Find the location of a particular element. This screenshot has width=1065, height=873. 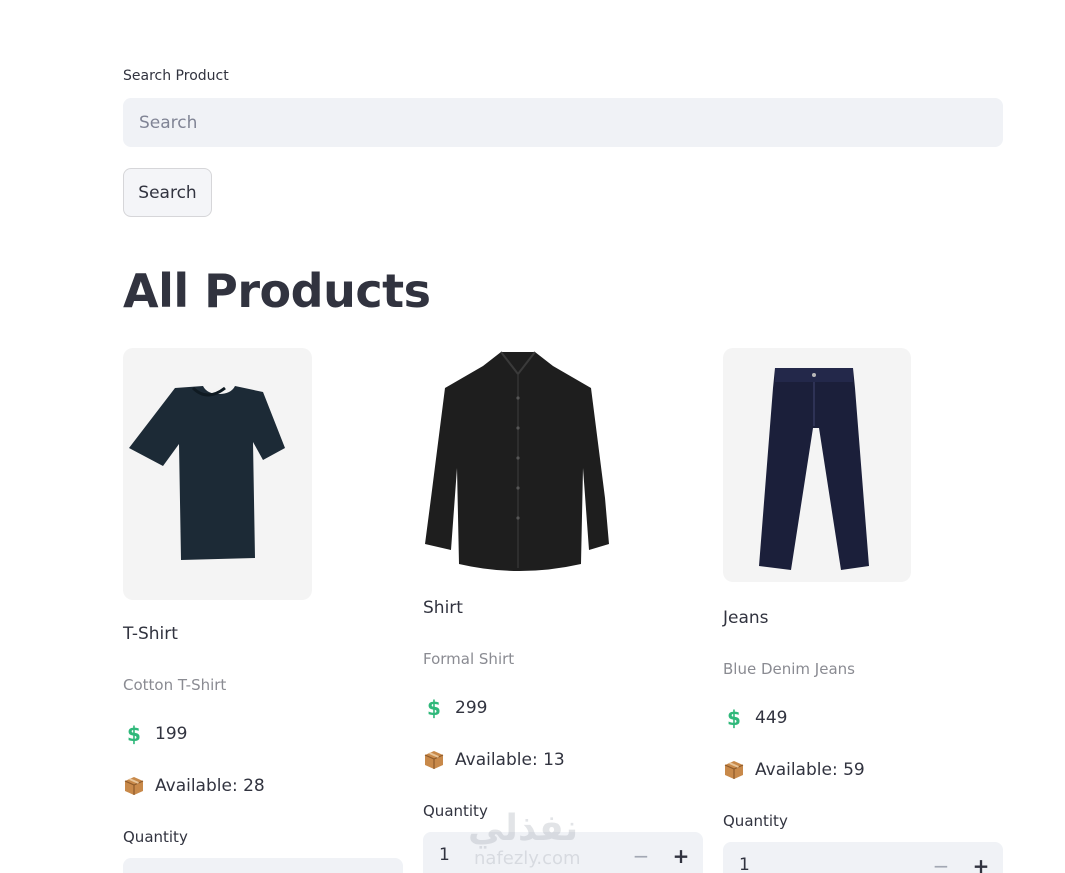

product-name: Shirt is located at coordinates (443, 608).